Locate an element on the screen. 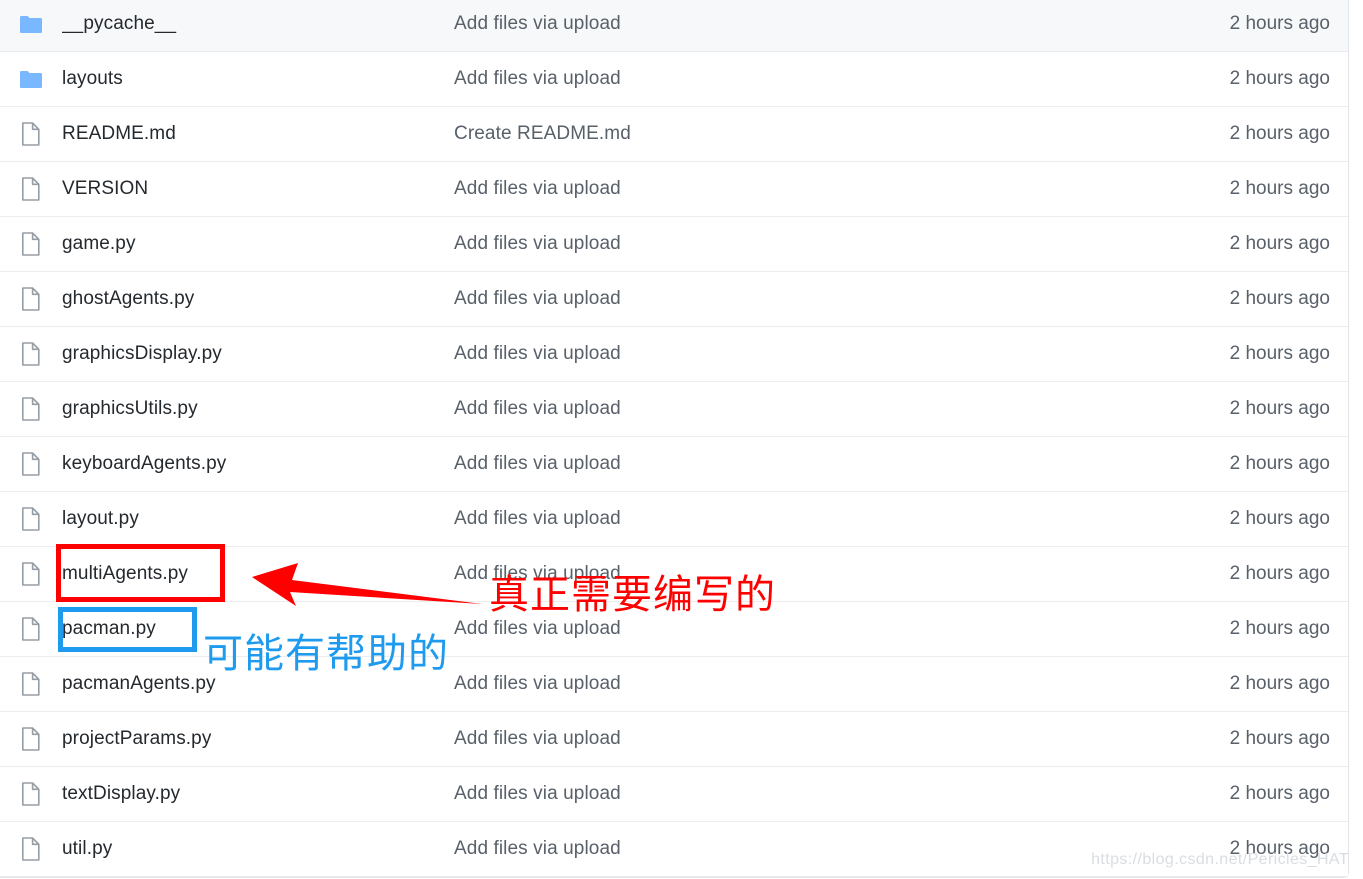  file-name-link: pacman.py is located at coordinates (258, 629).